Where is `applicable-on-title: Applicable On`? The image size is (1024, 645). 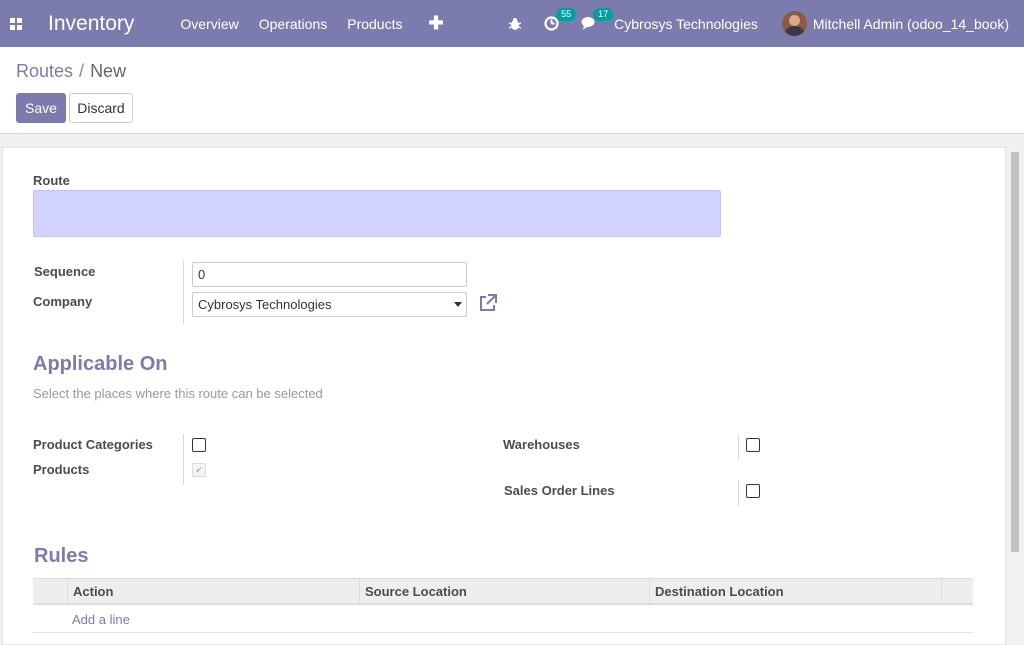 applicable-on-title: Applicable On is located at coordinates (100, 364).